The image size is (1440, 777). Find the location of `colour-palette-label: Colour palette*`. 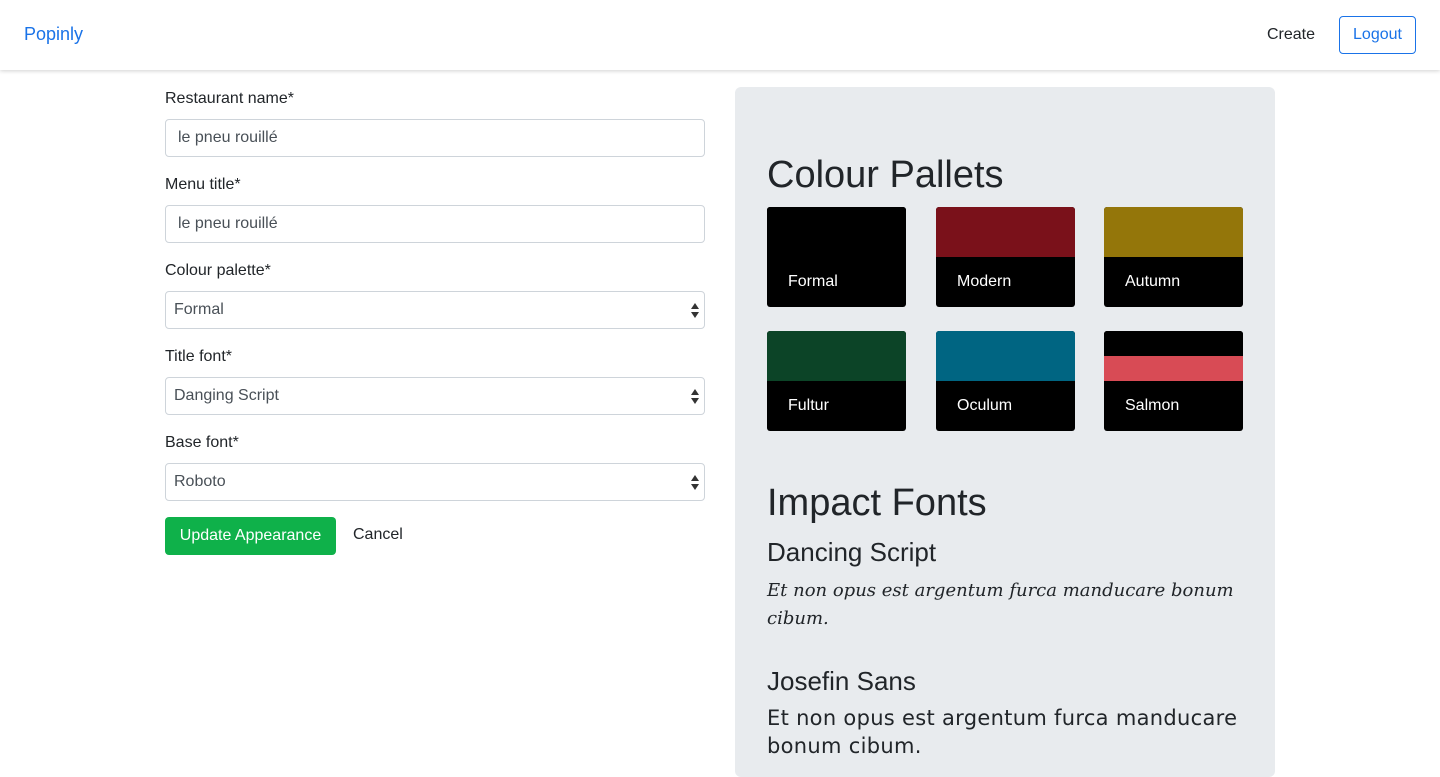

colour-palette-label: Colour palette* is located at coordinates (218, 270).